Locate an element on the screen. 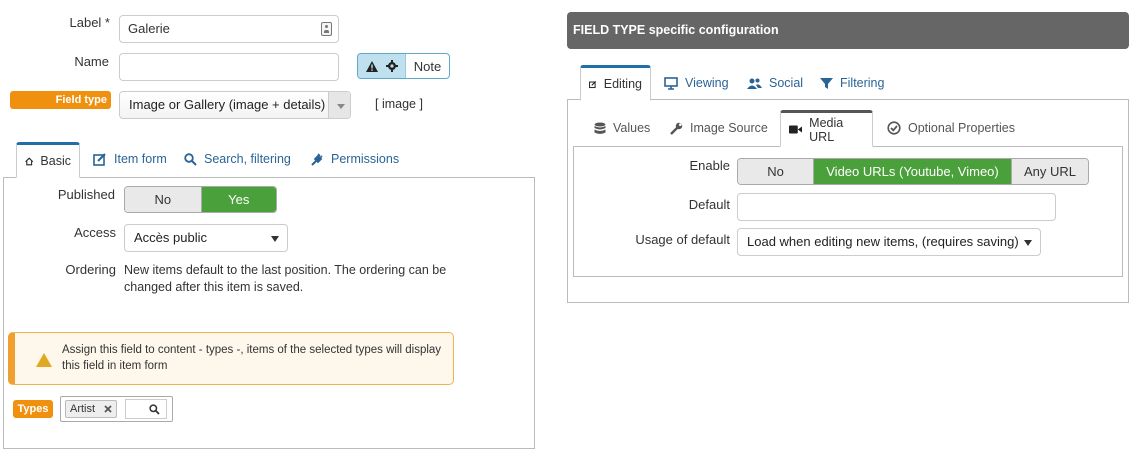  name-input is located at coordinates (229, 67).